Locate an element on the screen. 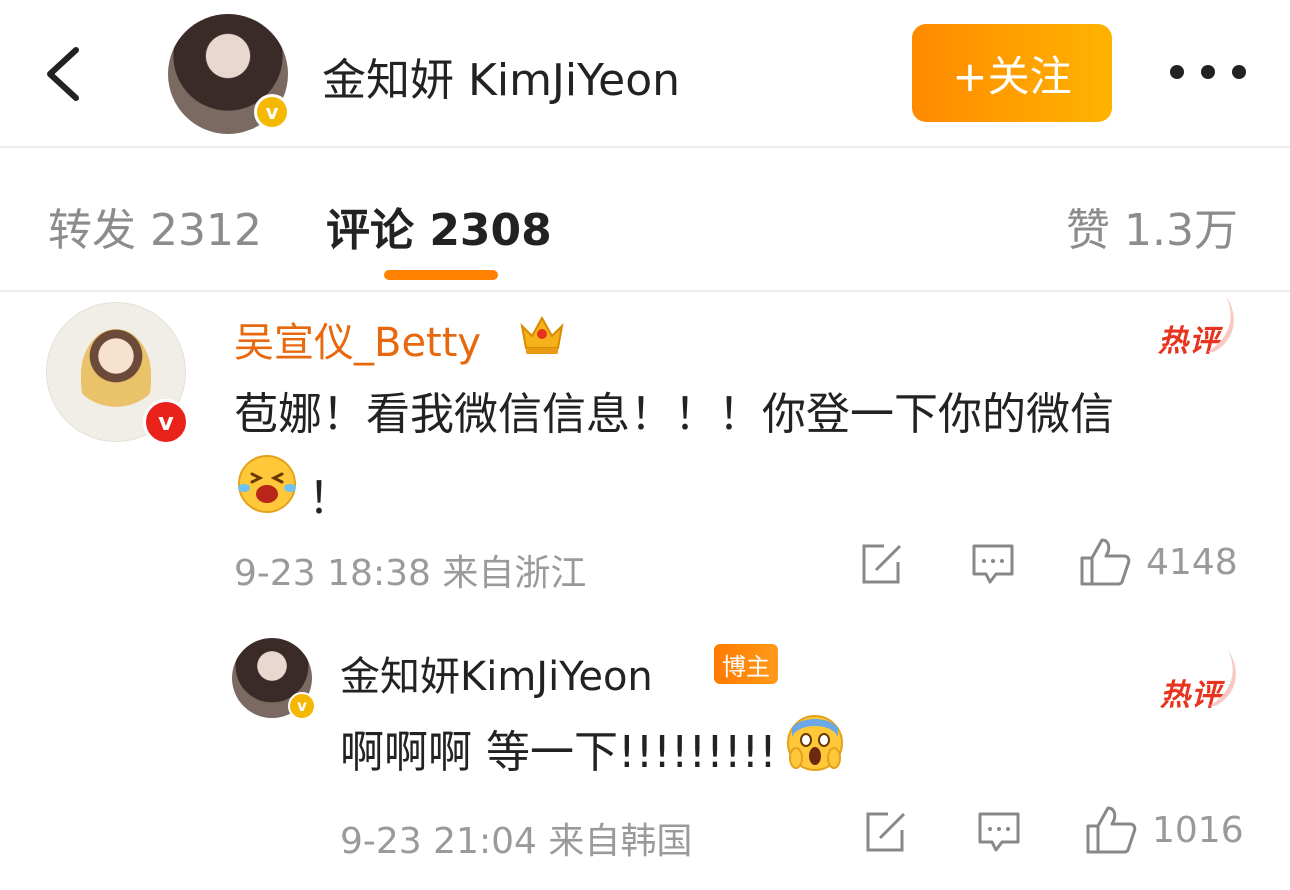  tab-comments: 评论 2308 is located at coordinates (439, 226).